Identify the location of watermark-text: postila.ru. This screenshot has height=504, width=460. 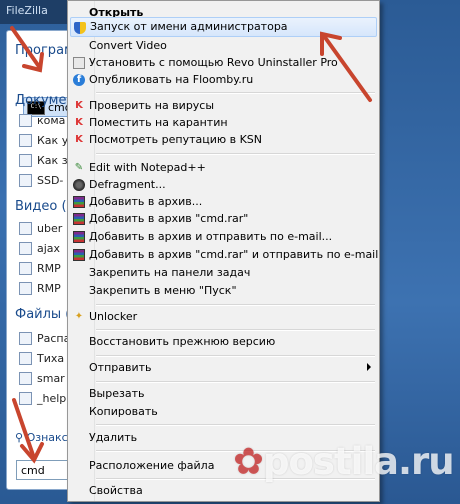
(359, 461).